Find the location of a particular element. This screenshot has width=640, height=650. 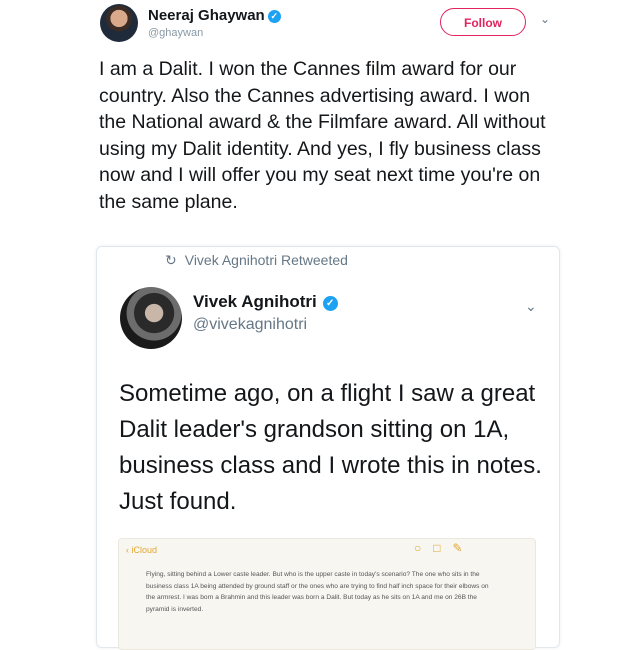

retweet-author-name: Vivek Agnihotri ✓ is located at coordinates (265, 302).